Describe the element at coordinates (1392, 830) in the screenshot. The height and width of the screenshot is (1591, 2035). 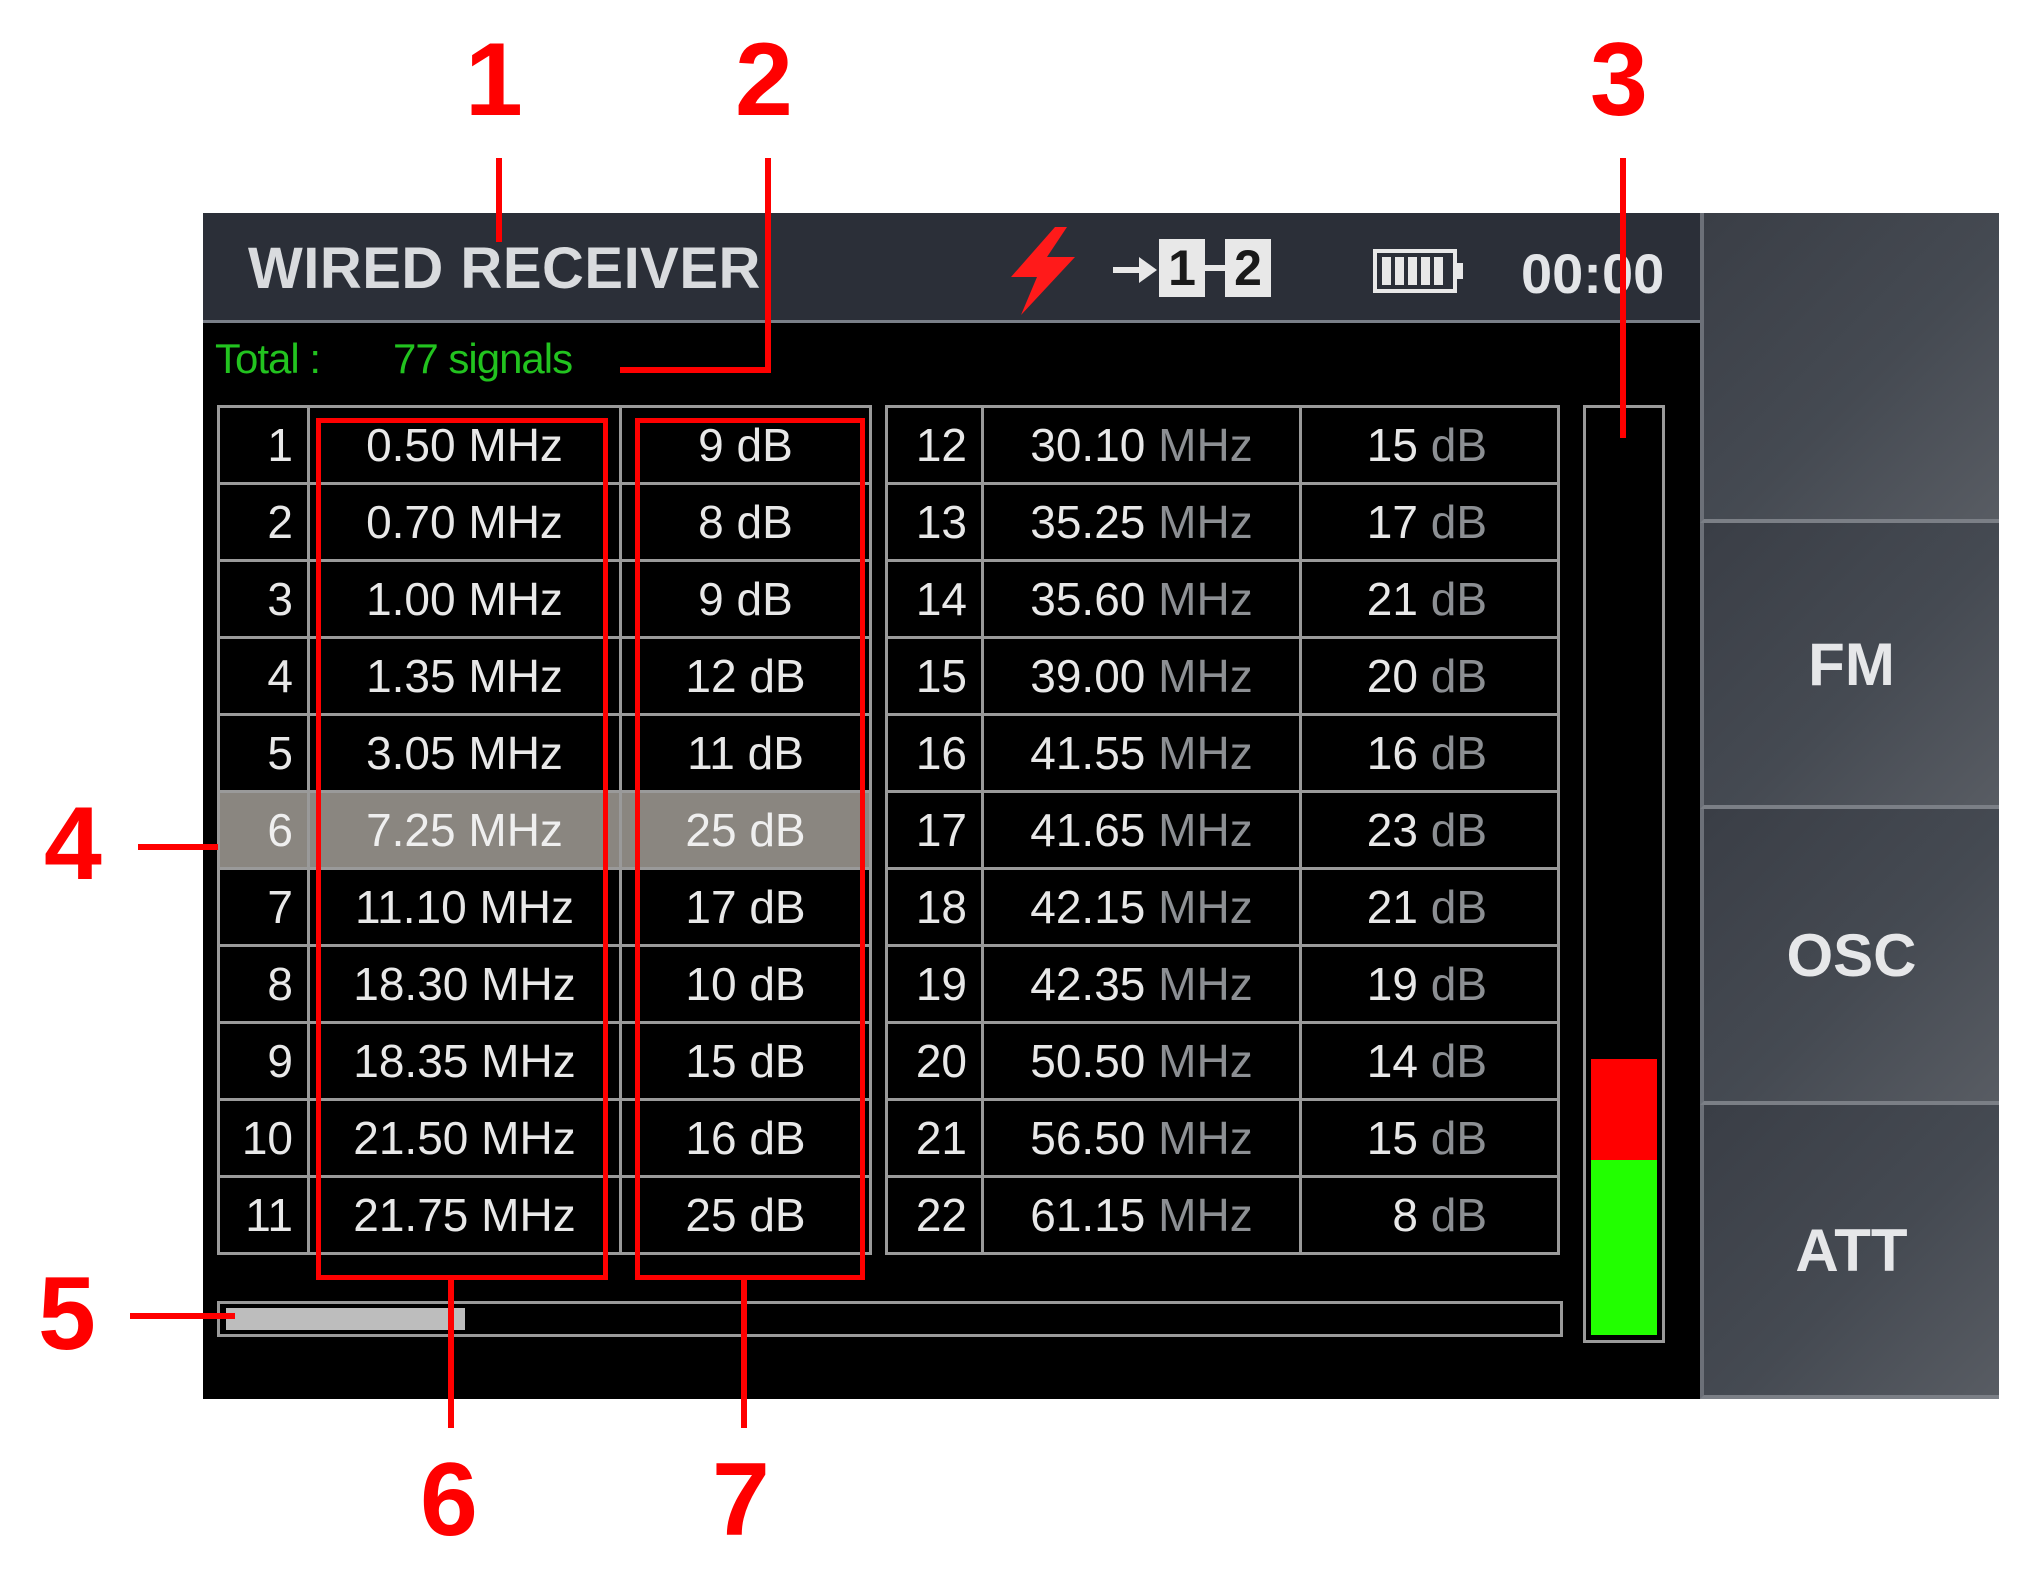
I see `level-value: 23` at that location.